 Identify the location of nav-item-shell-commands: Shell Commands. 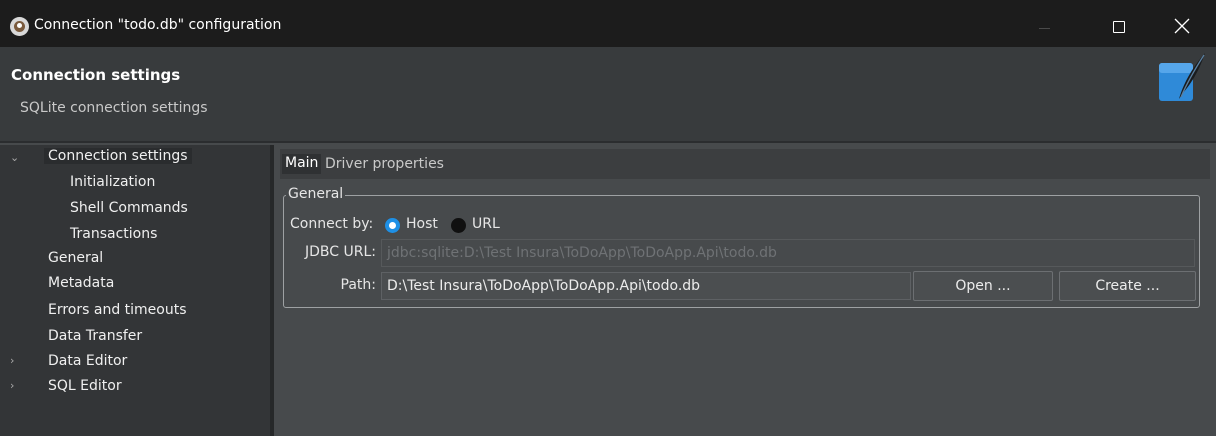
(129, 208).